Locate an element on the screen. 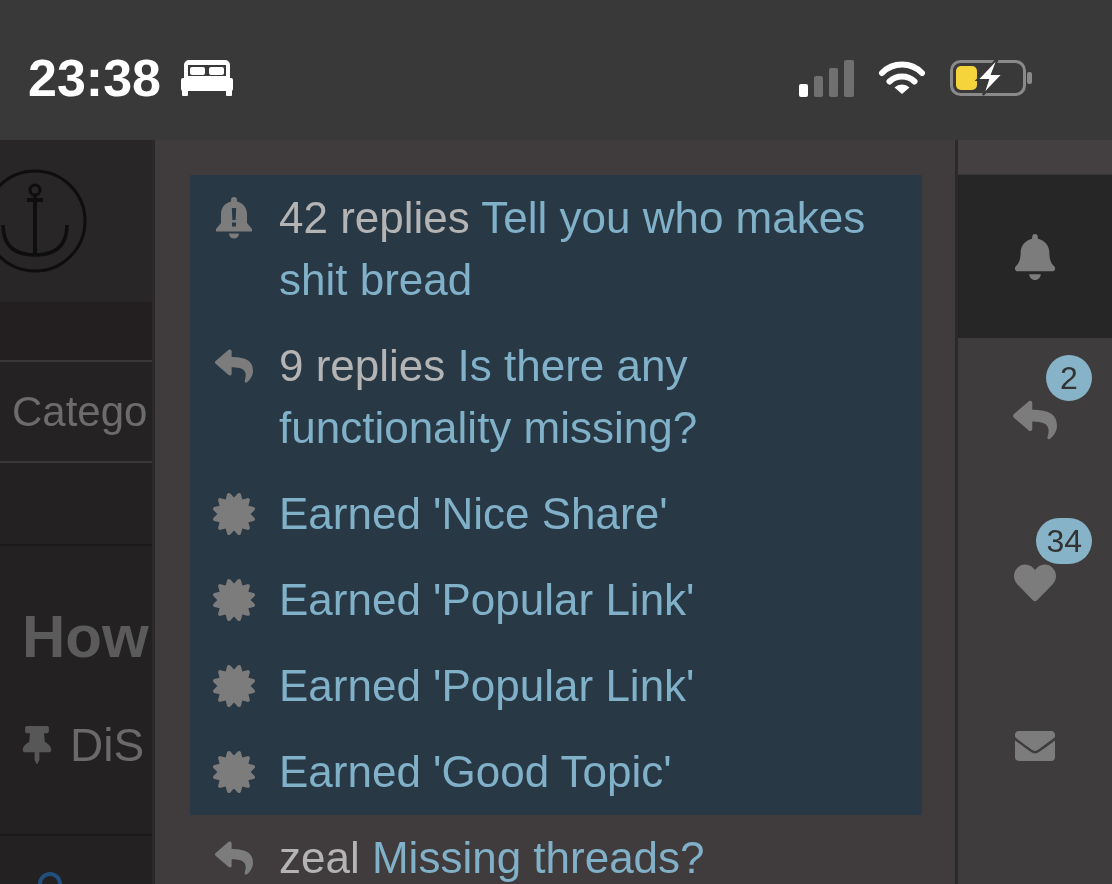 The width and height of the screenshot is (1112, 884). notification-item: 9 replies Is there any functionality missing? is located at coordinates (556, 397).